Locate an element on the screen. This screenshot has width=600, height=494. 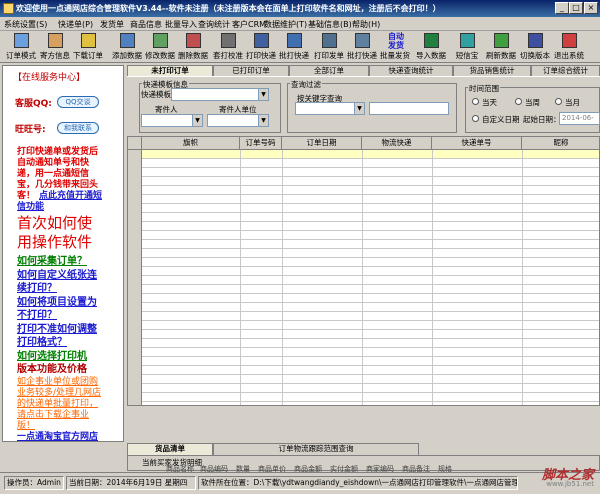
custom-paper-link: 续打印？ is located at coordinates (37, 286).